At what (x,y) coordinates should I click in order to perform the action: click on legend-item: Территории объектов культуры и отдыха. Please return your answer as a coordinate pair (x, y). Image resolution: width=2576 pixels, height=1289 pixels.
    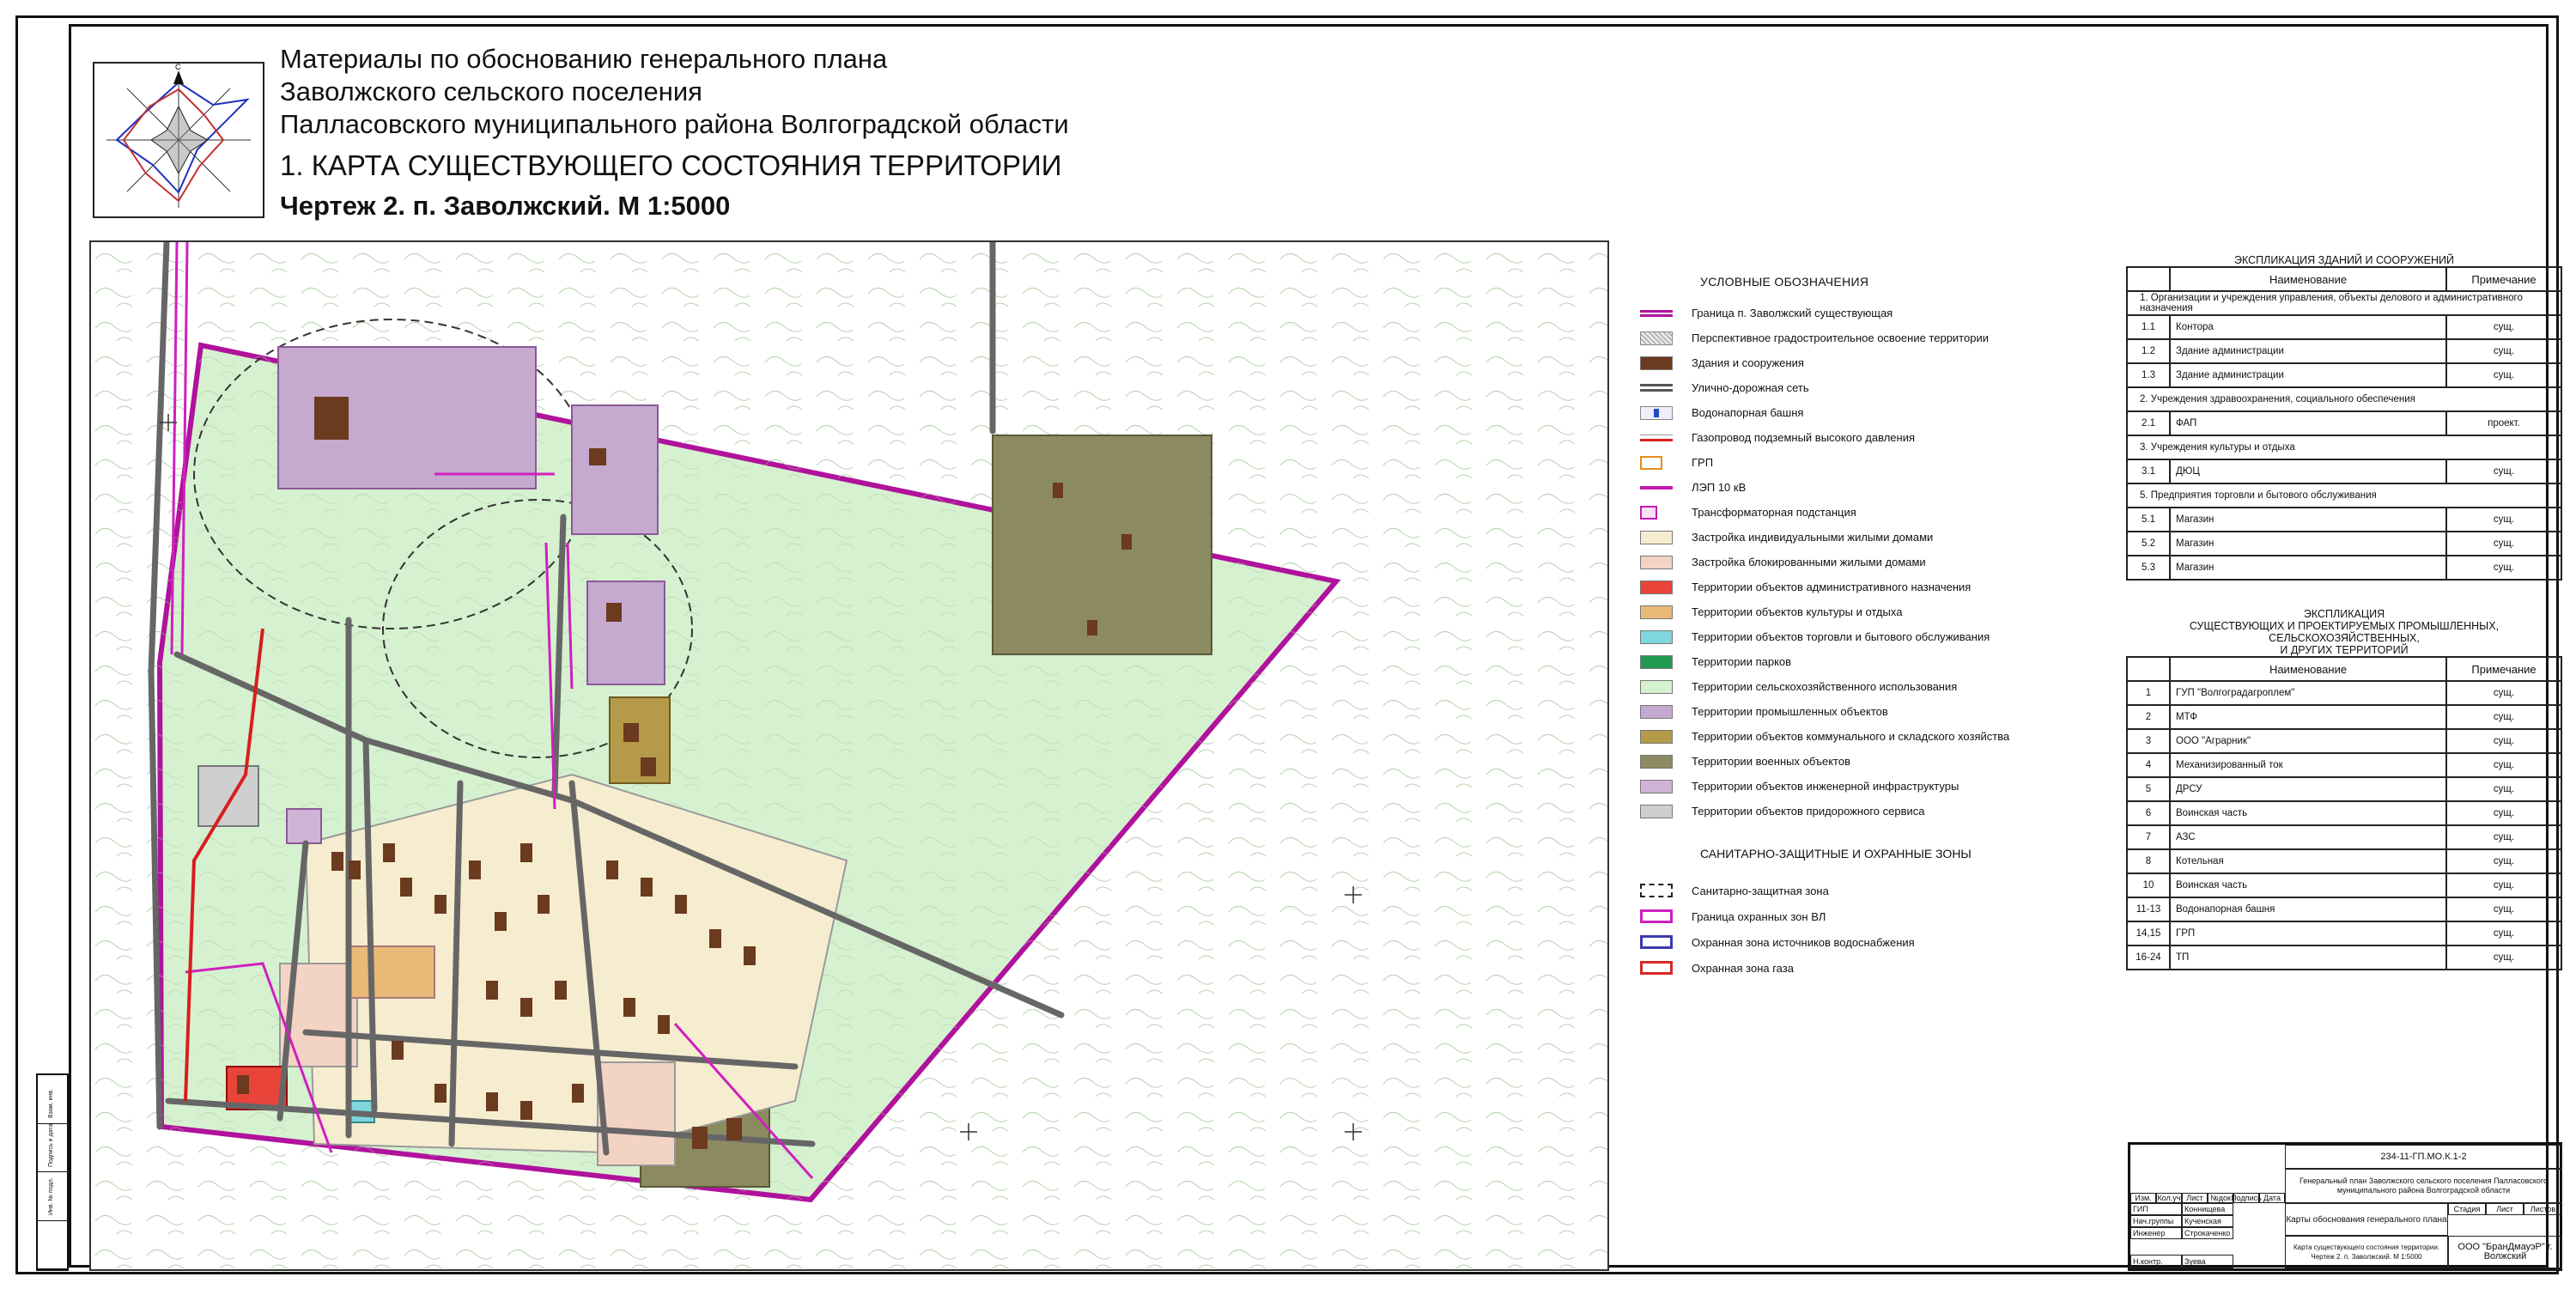
    Looking at the image, I should click on (1880, 612).